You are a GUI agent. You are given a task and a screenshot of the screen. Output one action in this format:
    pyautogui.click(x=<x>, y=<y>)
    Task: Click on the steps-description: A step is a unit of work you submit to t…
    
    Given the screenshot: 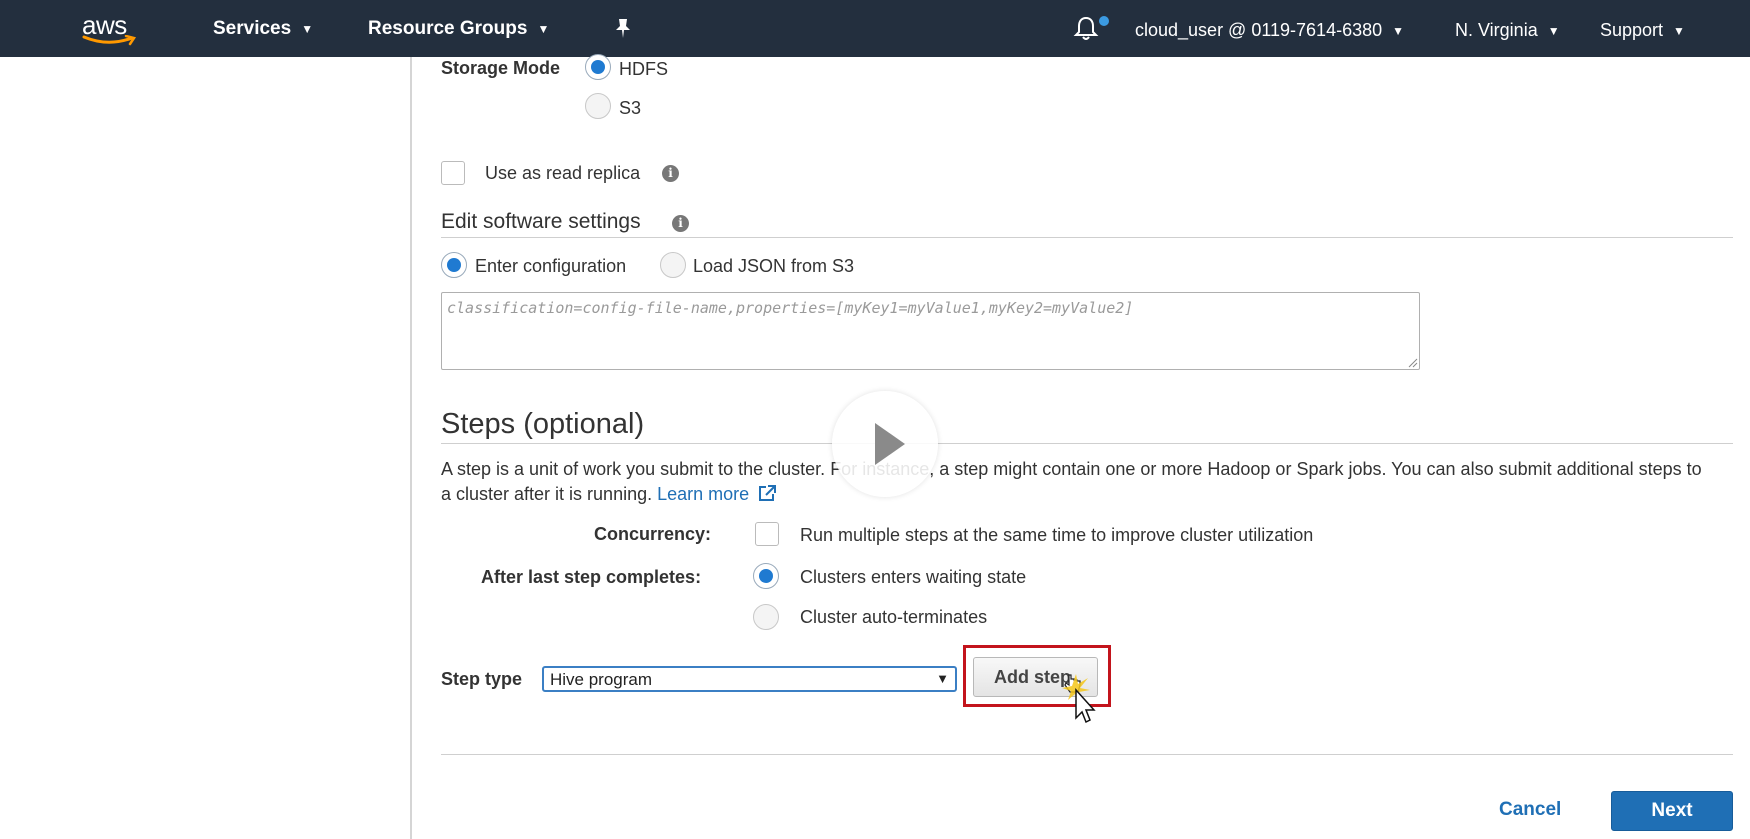 What is the action you would take?
    pyautogui.click(x=1076, y=482)
    